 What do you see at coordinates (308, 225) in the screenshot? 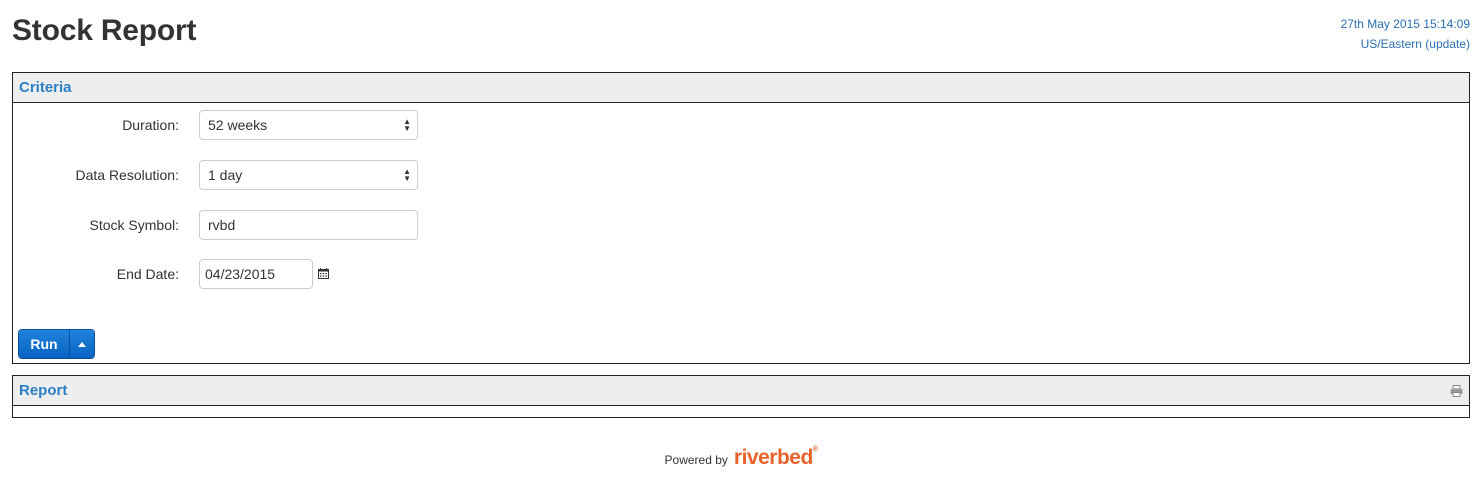
I see `stock-symbol-input: rvbd` at bounding box center [308, 225].